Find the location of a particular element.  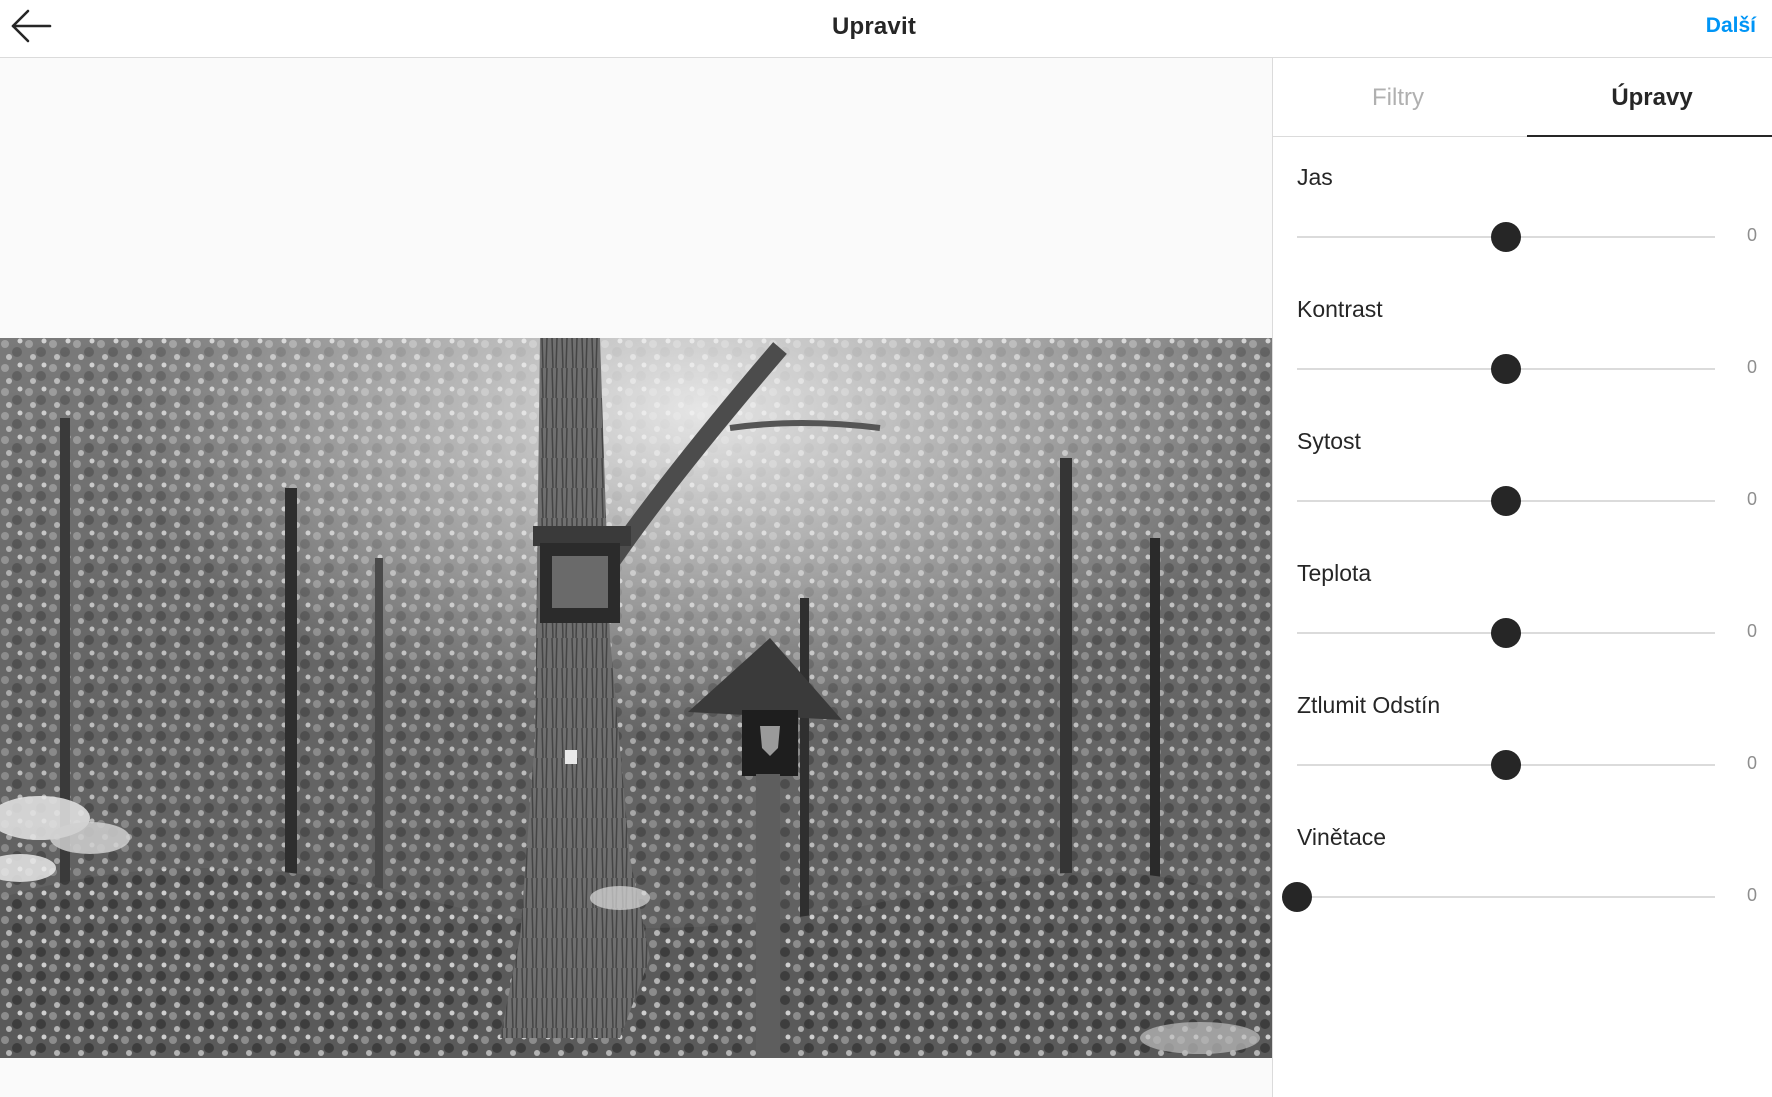

adjustment-label: Kontrast is located at coordinates (1340, 309).